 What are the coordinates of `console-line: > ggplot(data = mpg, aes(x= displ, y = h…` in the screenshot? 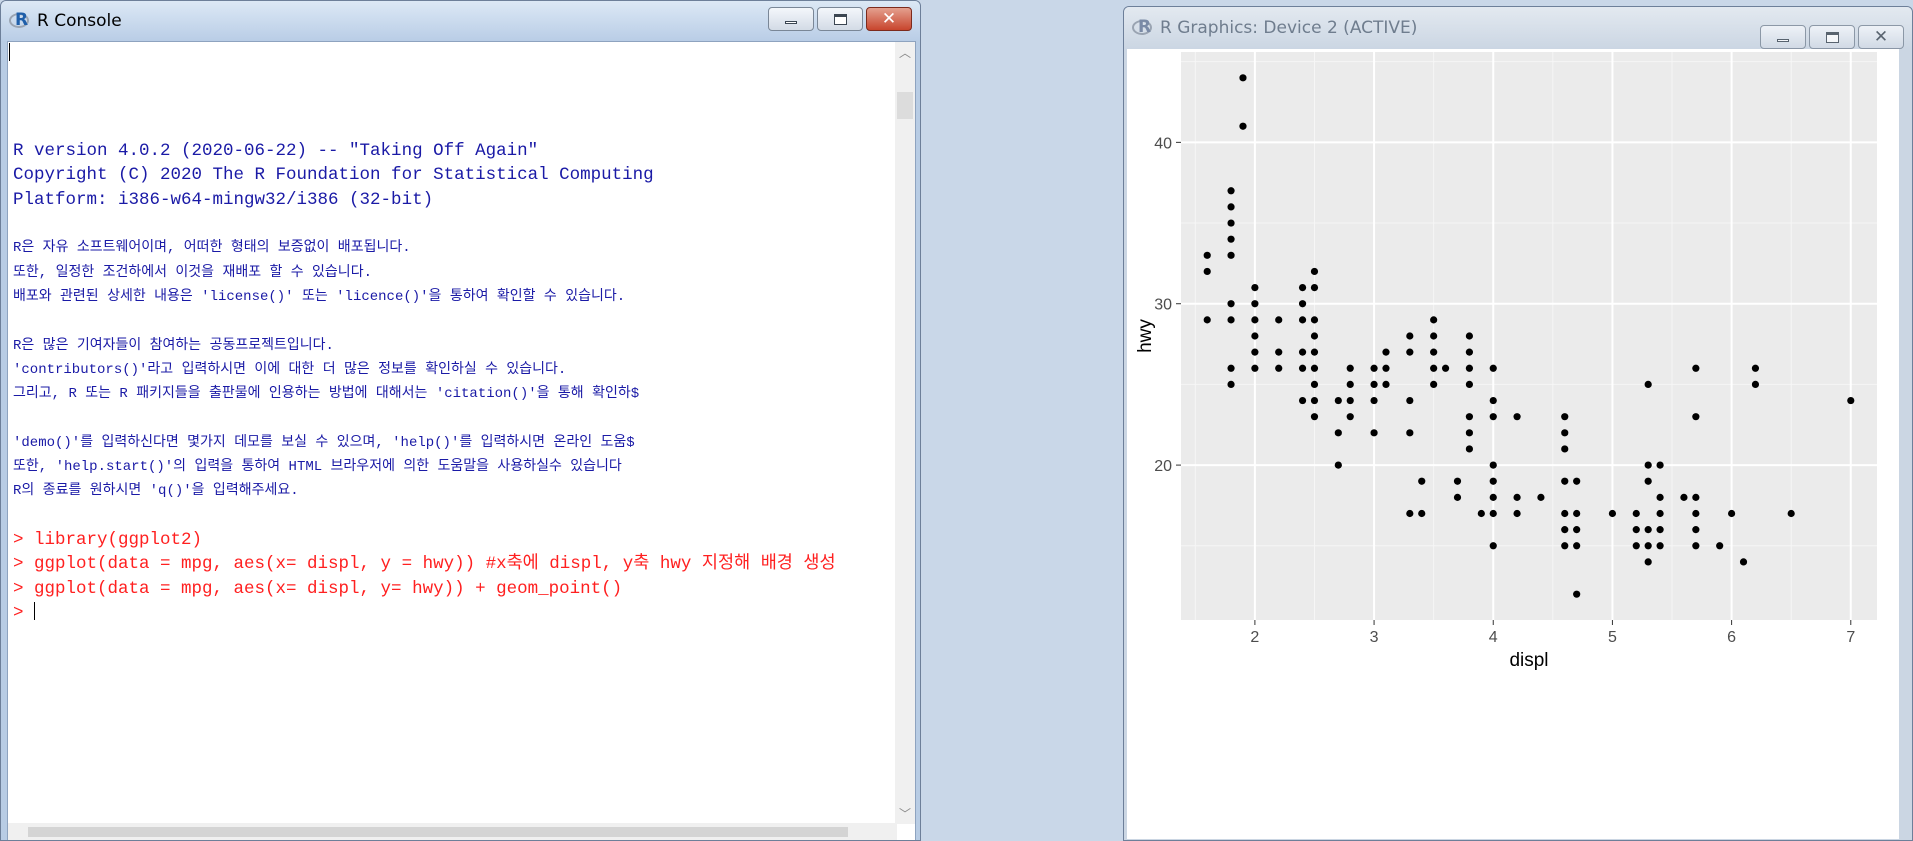 It's located at (424, 564).